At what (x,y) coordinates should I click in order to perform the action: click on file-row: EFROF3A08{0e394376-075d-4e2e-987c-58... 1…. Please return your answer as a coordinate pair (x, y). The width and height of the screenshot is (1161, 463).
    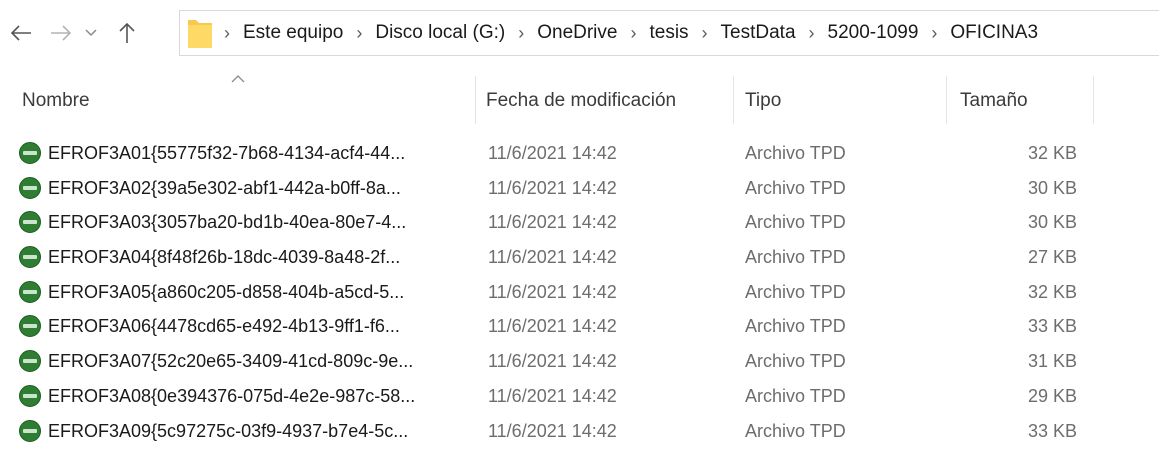
    Looking at the image, I should click on (580, 396).